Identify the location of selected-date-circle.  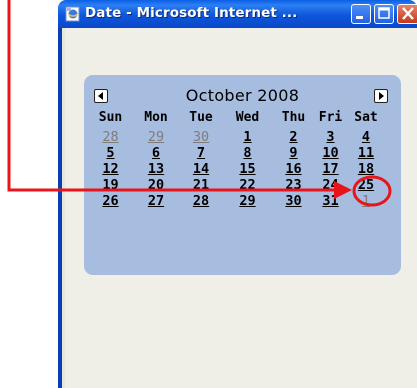
(372, 191).